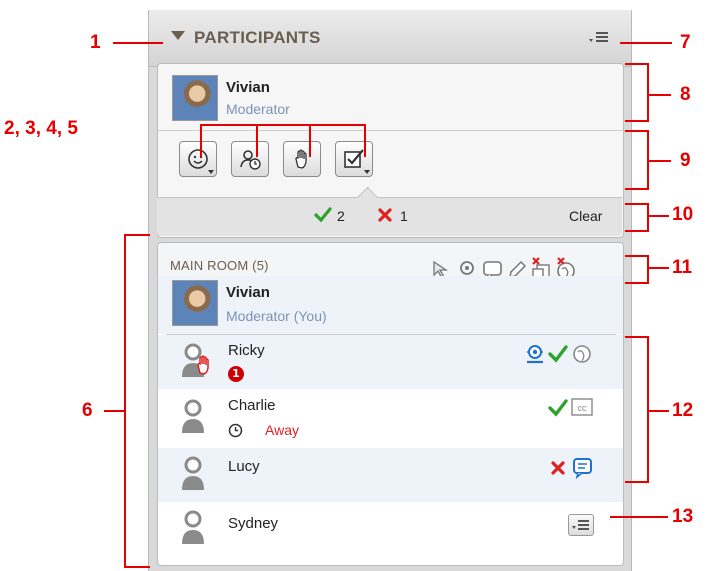  Describe the element at coordinates (390, 362) in the screenshot. I see `participant-row-ricky: Ricky 1` at that location.